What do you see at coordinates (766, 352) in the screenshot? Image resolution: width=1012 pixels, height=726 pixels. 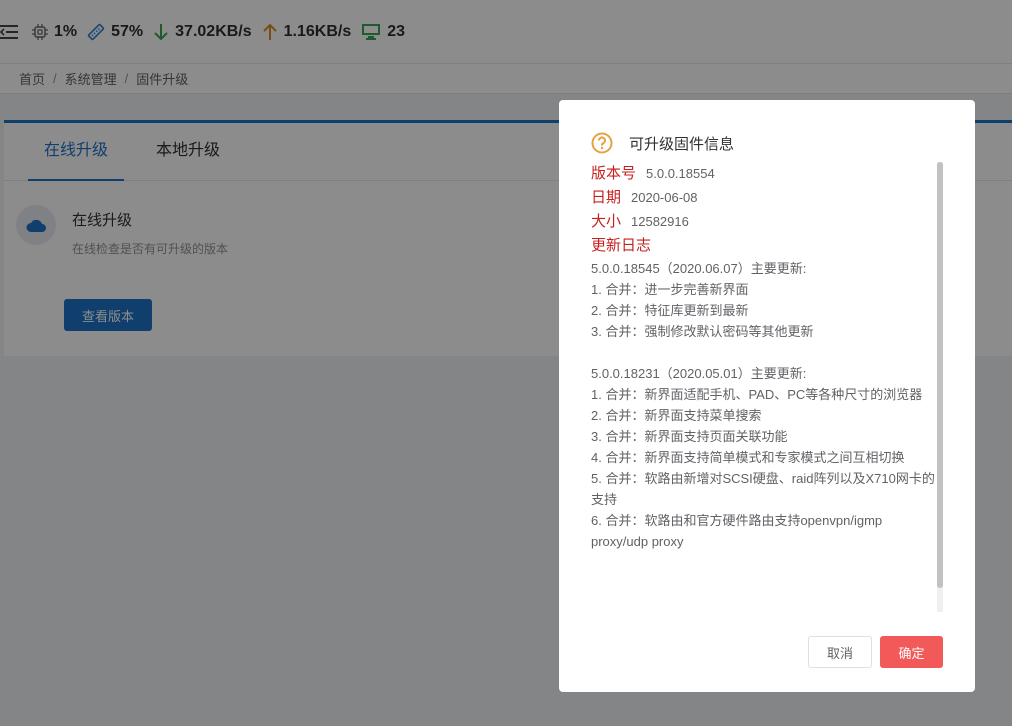 I see `changelog-line` at bounding box center [766, 352].